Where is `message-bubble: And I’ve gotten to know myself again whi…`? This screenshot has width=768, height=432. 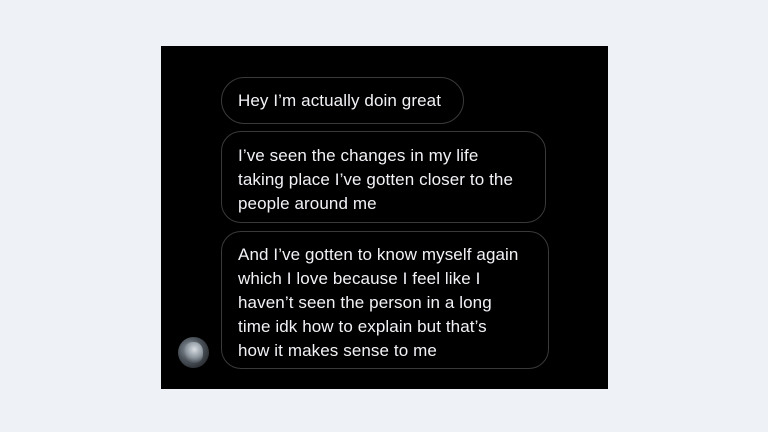
message-bubble: And I’ve gotten to know myself again whi… is located at coordinates (385, 300).